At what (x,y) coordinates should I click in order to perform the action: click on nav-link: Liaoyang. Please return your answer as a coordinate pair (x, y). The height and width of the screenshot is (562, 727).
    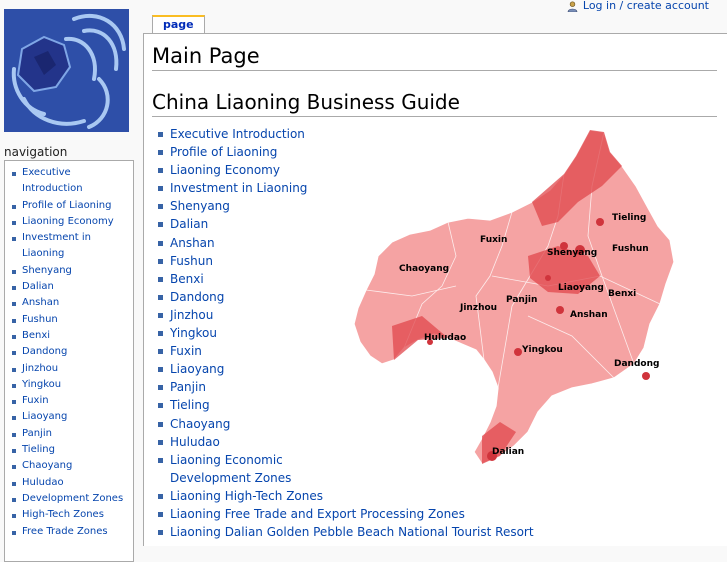
    Looking at the image, I should click on (44, 416).